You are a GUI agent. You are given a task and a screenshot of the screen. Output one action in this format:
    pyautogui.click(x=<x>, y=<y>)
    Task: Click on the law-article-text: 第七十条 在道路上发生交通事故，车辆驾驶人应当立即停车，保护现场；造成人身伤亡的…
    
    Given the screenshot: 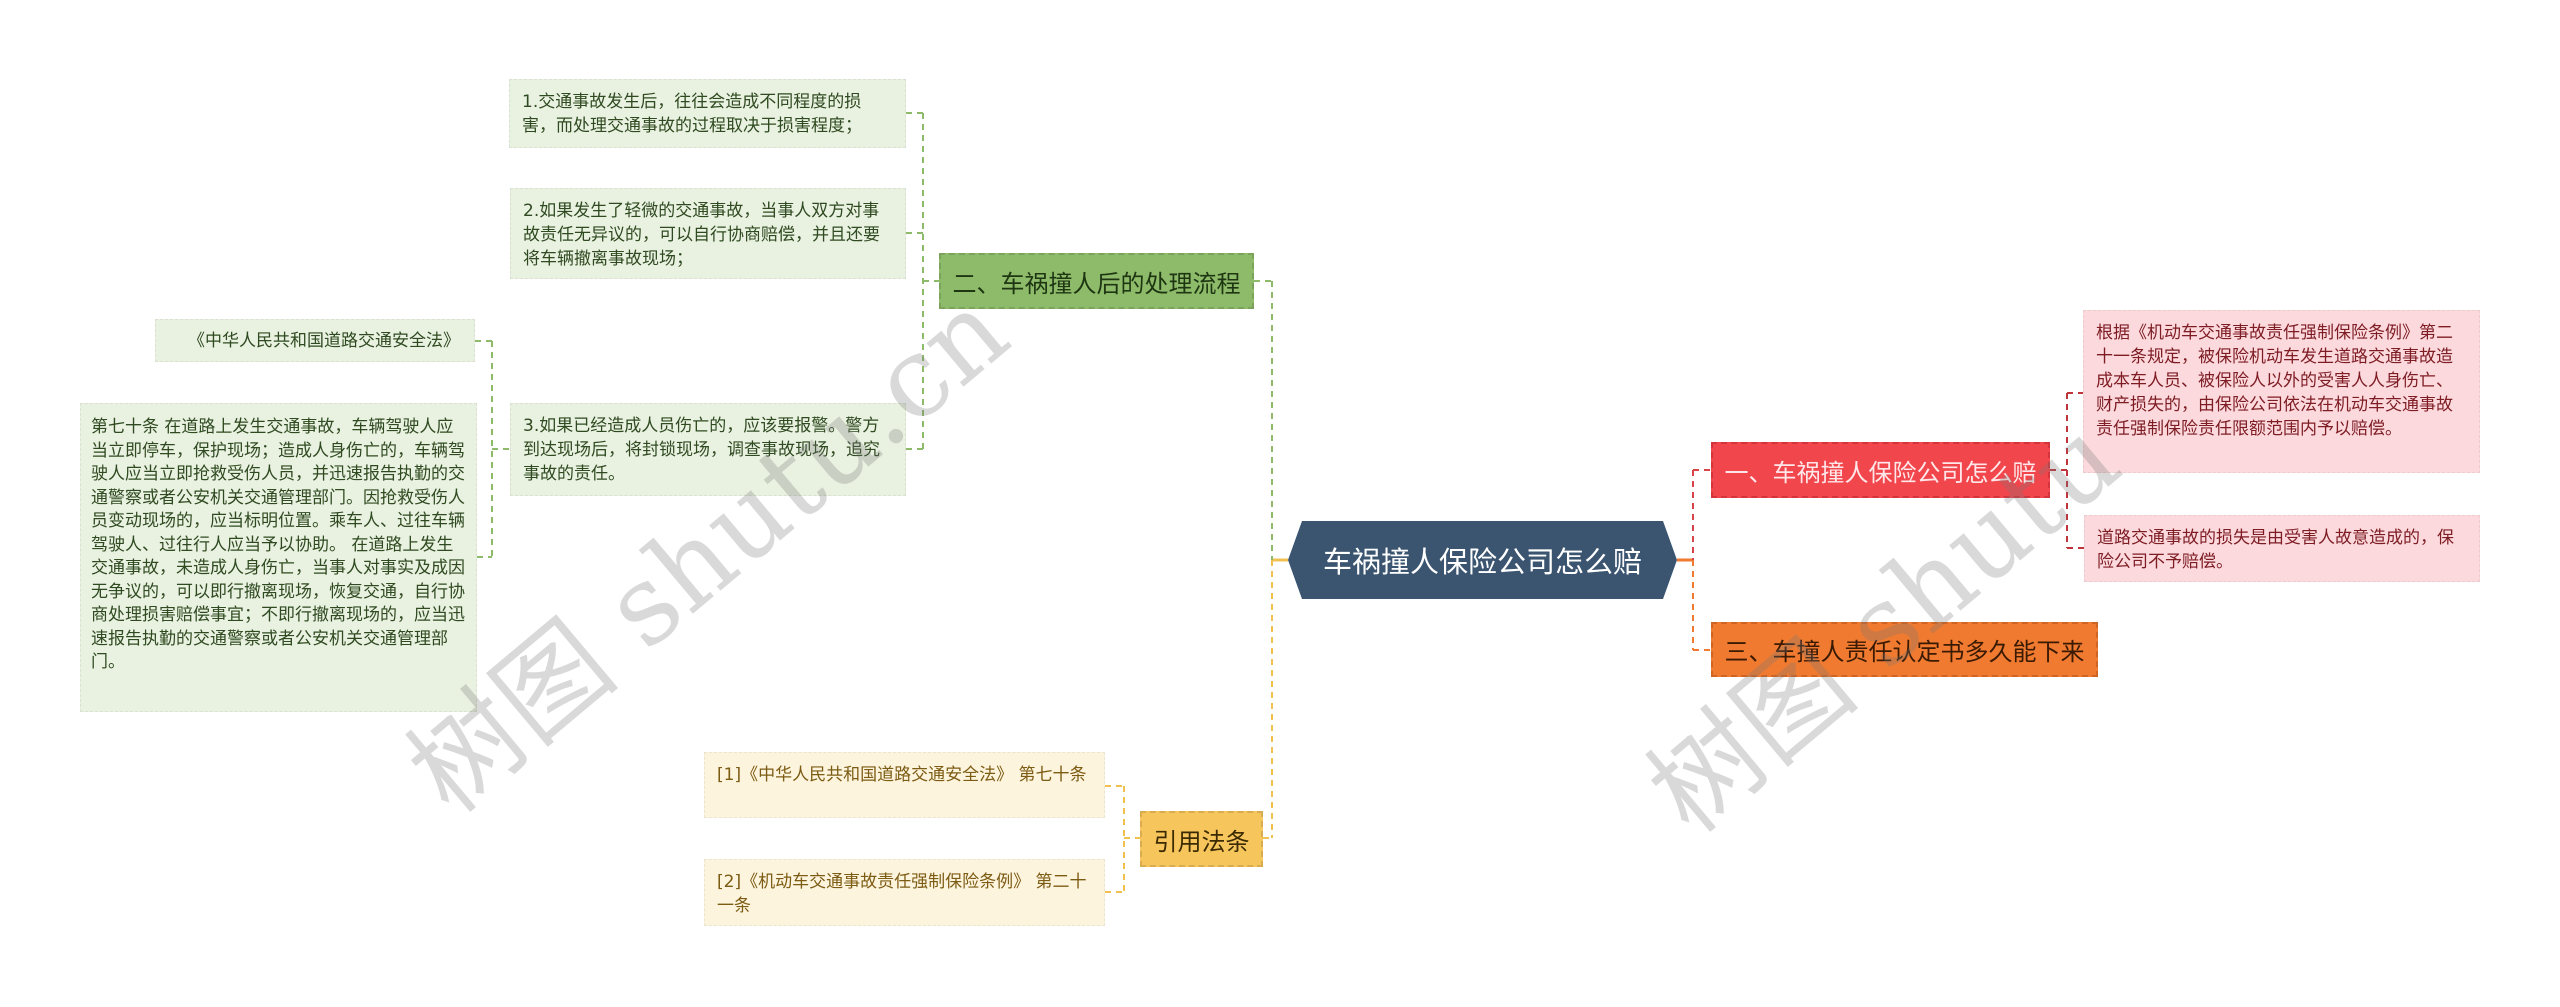 What is the action you would take?
    pyautogui.click(x=278, y=544)
    